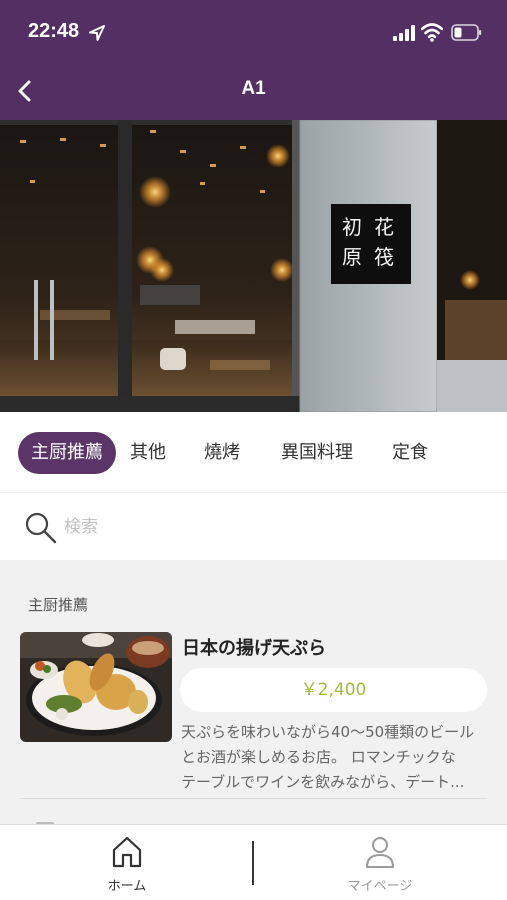  I want to click on bottom-tab-bar: ホーム マイページ, so click(253, 862).